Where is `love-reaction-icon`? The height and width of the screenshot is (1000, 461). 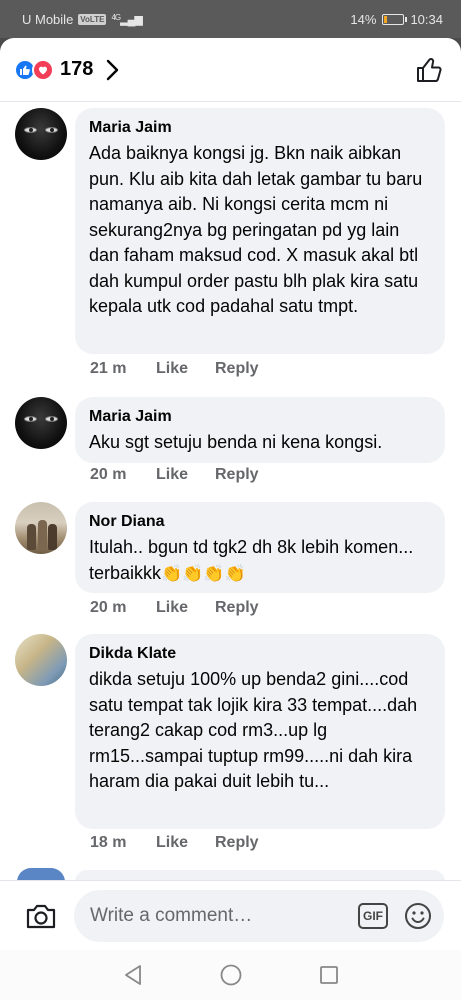 love-reaction-icon is located at coordinates (43, 69).